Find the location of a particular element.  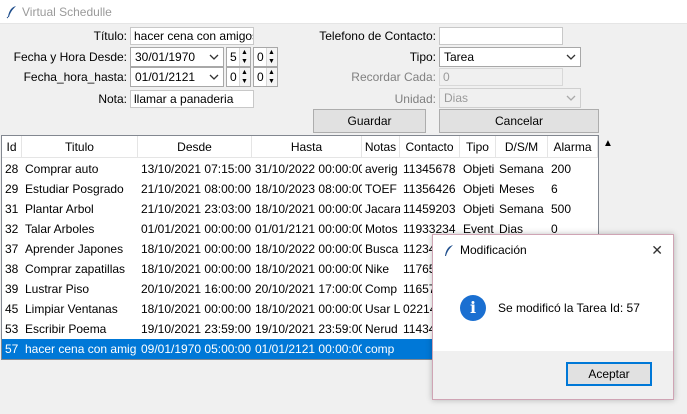

tipo-select: Tarea is located at coordinates (510, 57).